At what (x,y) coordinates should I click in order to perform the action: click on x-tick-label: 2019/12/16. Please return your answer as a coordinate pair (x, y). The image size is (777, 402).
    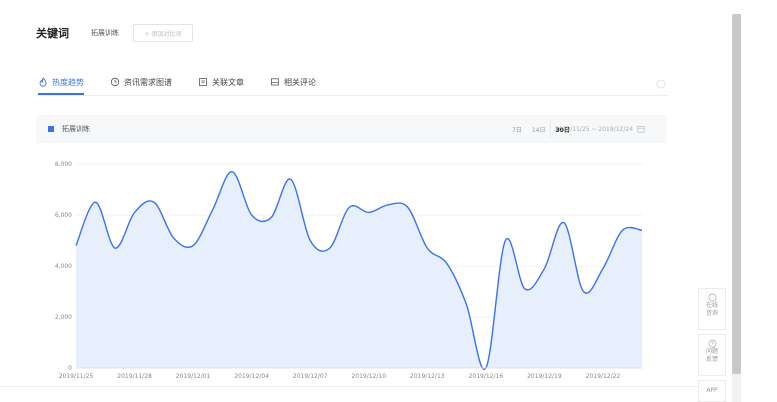
    Looking at the image, I should click on (486, 376).